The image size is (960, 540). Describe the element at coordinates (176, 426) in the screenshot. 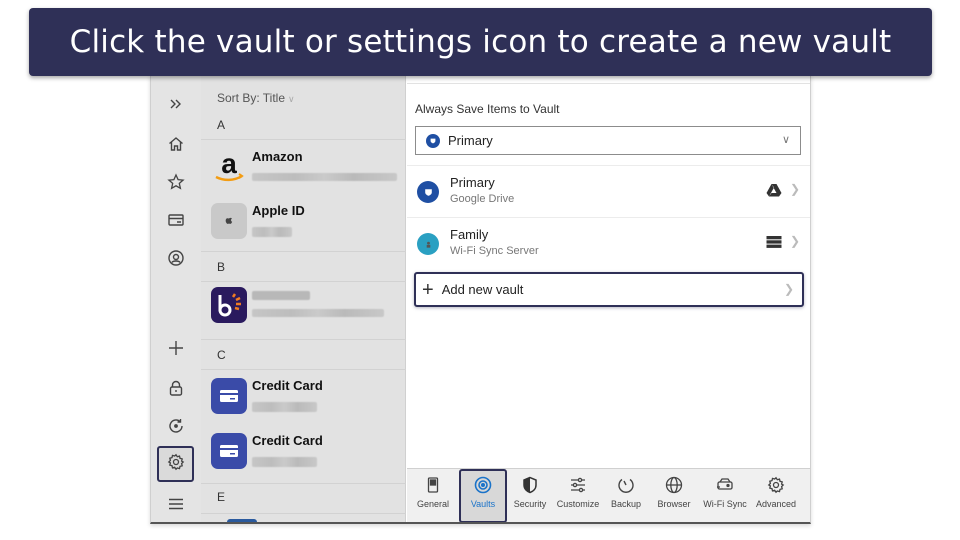

I see `sync-icon` at that location.